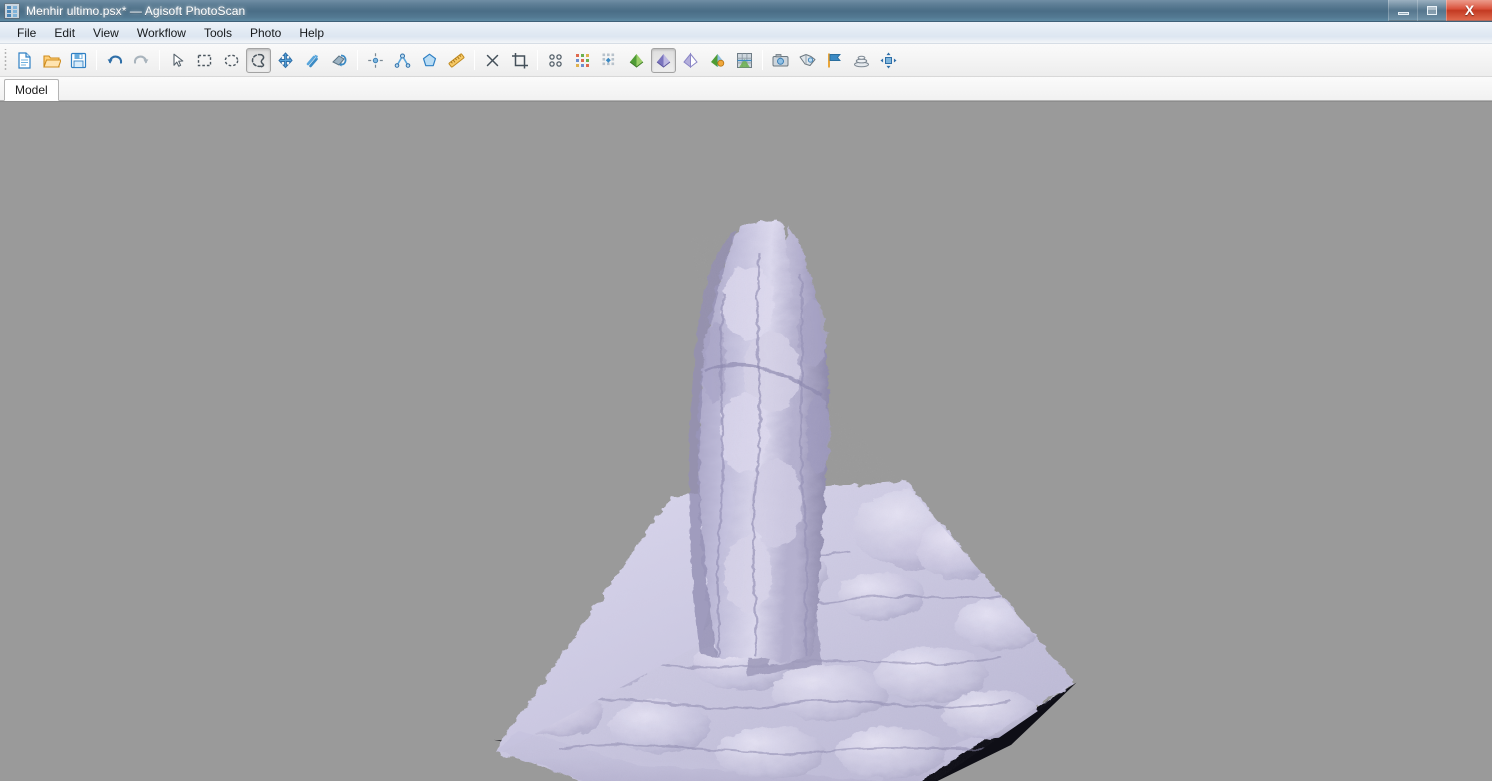 The image size is (1492, 781). What do you see at coordinates (636, 60) in the screenshot?
I see `mesh-shaded-green-icon` at bounding box center [636, 60].